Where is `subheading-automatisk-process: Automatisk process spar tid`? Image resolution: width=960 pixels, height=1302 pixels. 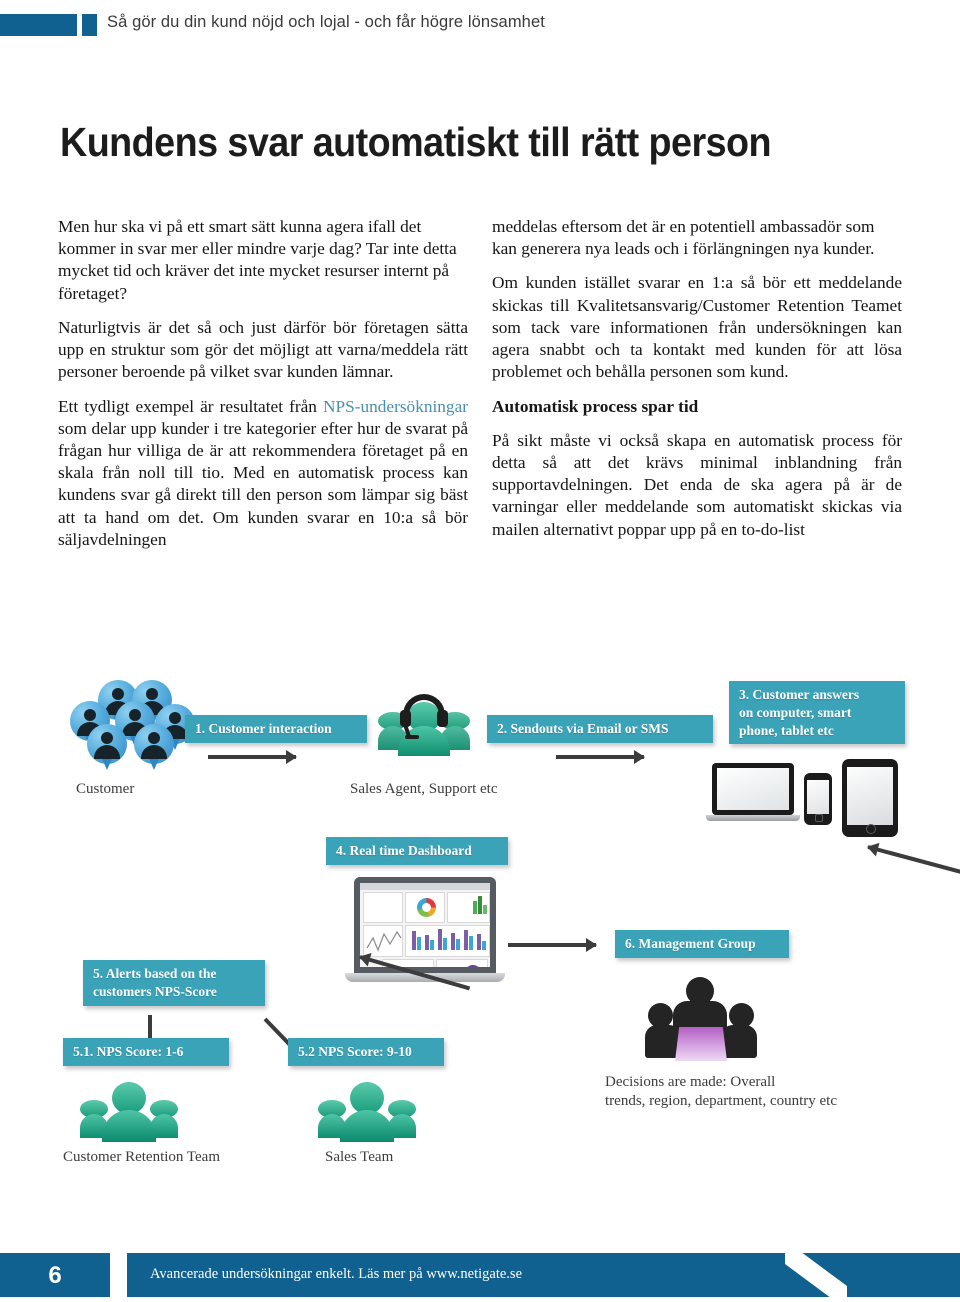
subheading-automatisk-process: Automatisk process spar tid is located at coordinates (595, 406).